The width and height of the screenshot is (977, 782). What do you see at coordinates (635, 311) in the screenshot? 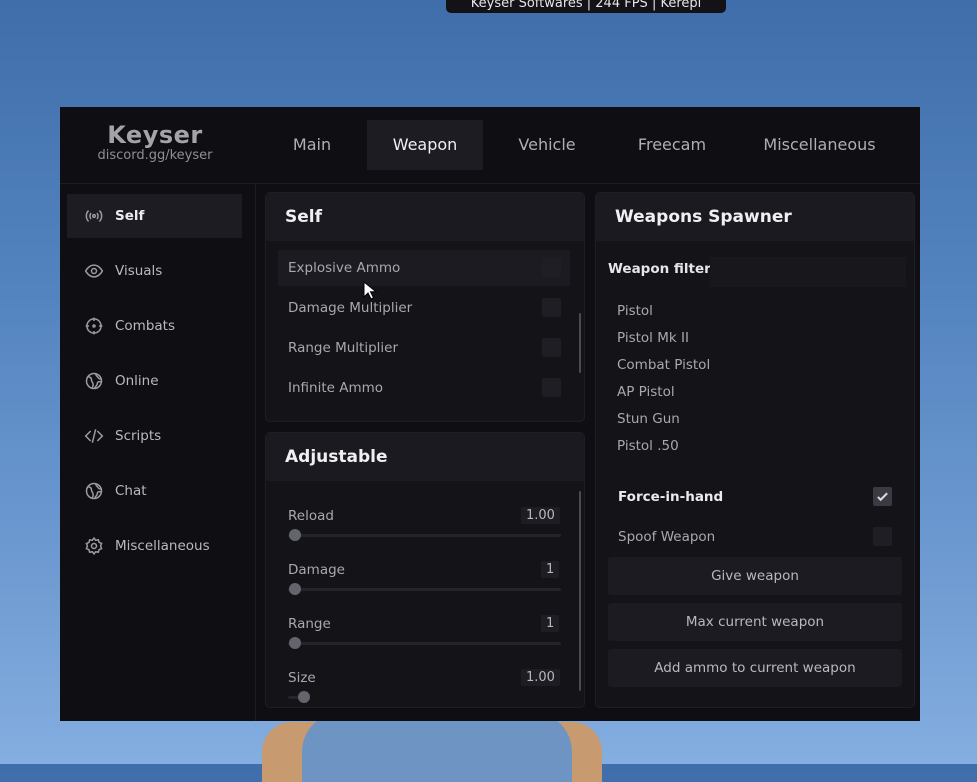
I see `weapon-item-pistol: Pistol` at bounding box center [635, 311].